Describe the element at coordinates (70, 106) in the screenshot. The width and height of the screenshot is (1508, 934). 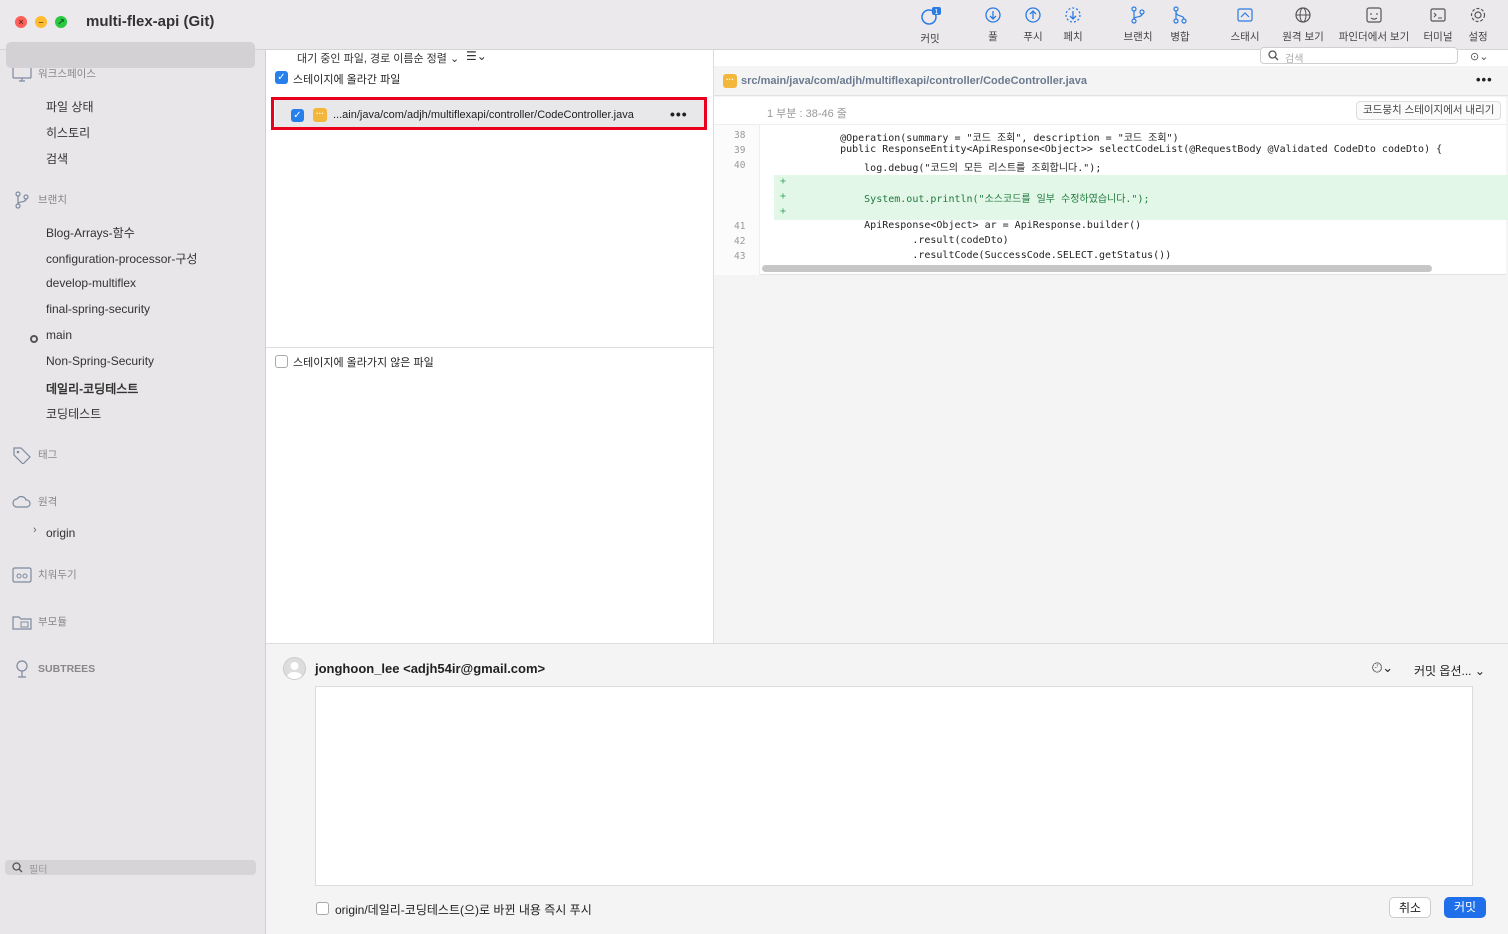
I see `sidebar-item-file-status: 파일 상태` at that location.